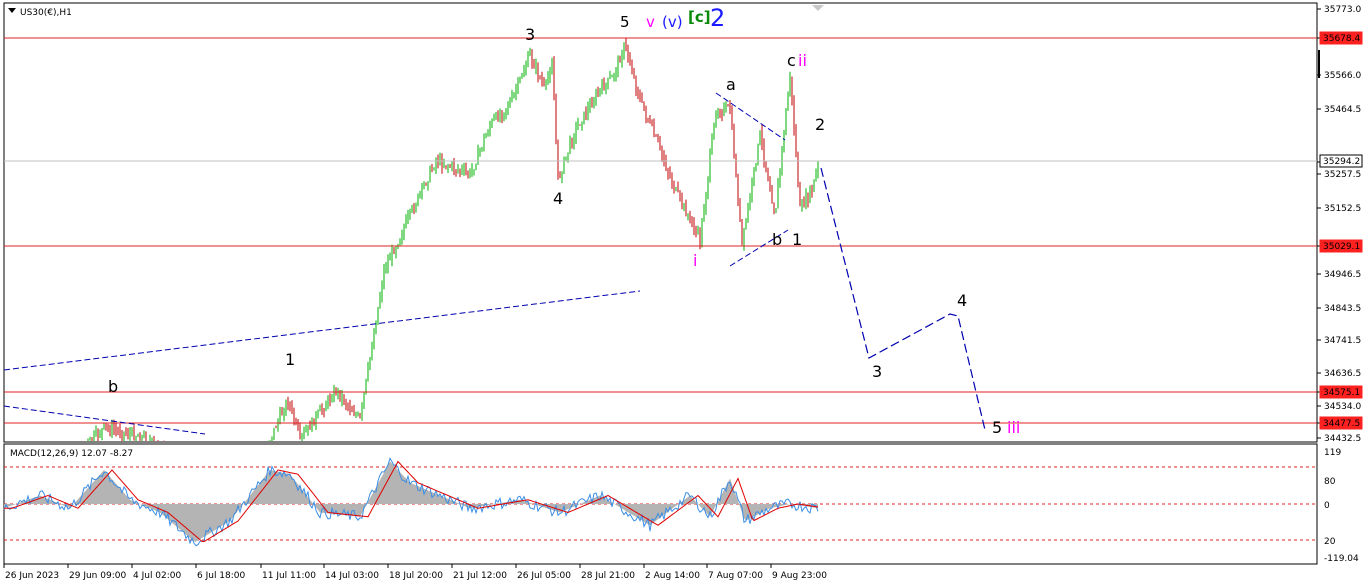  I want to click on symbol-label: US30(€),H1, so click(46, 13).